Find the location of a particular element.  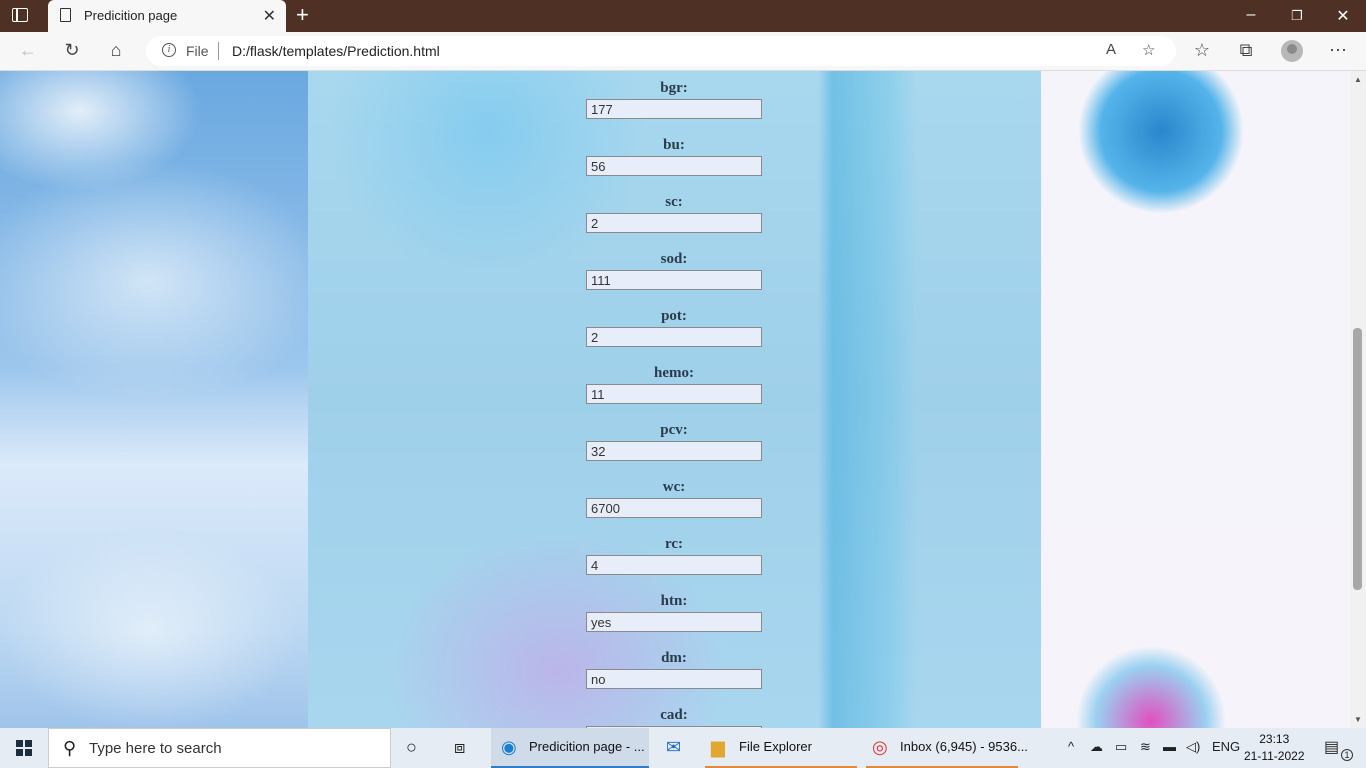

search-icon: ⚲ is located at coordinates (70, 748).